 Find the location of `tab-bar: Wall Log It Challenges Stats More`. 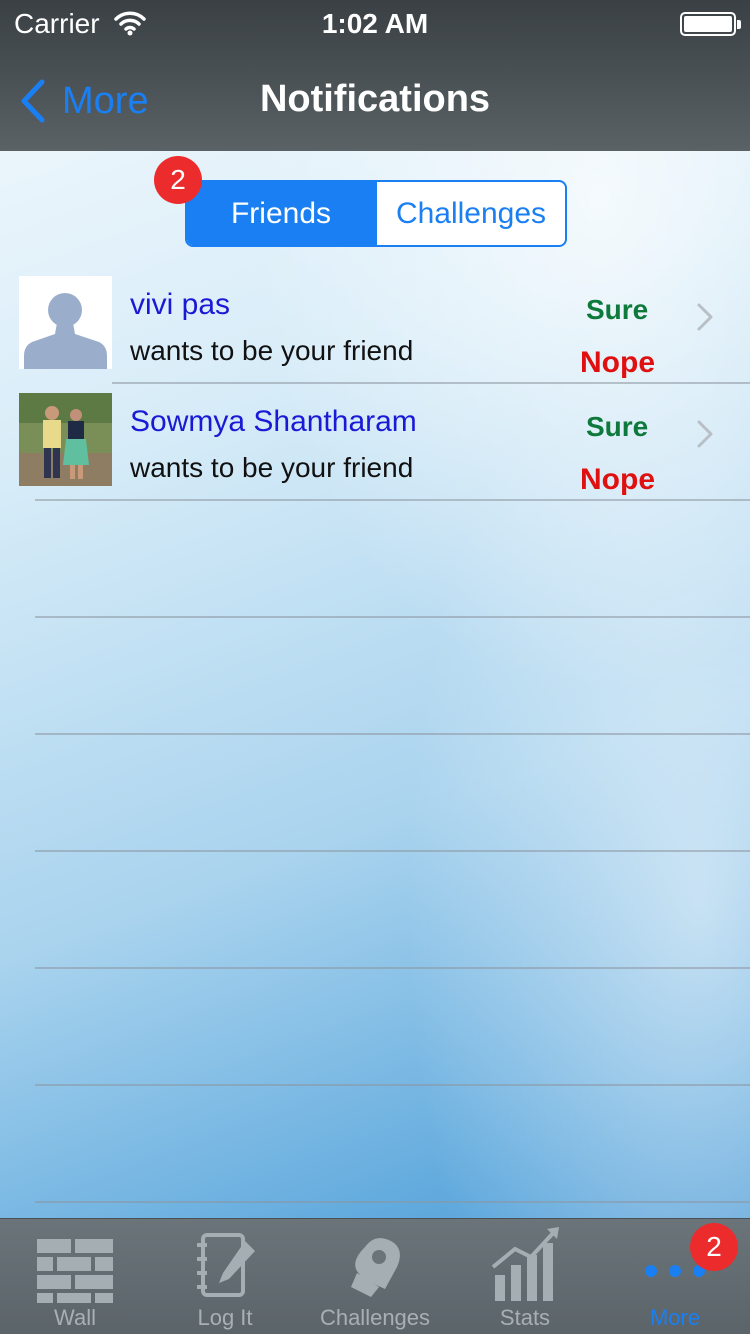

tab-bar: Wall Log It Challenges Stats More is located at coordinates (375, 1276).